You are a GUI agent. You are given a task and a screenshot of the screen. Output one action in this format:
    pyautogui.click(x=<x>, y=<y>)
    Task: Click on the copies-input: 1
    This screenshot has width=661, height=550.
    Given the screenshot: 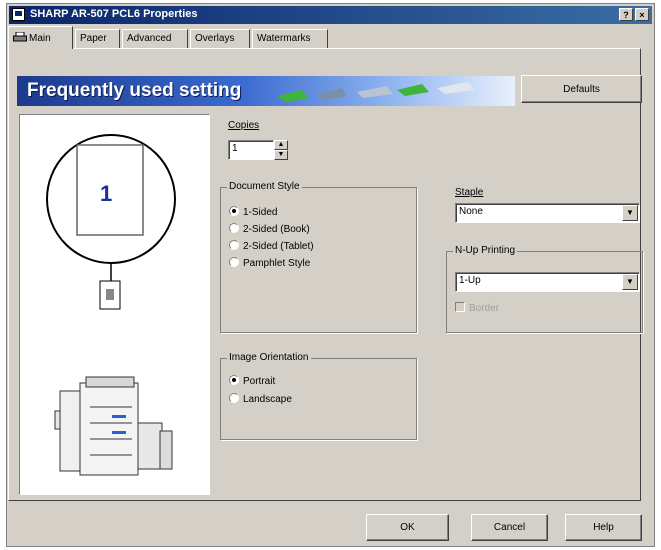 What is the action you would take?
    pyautogui.click(x=251, y=150)
    